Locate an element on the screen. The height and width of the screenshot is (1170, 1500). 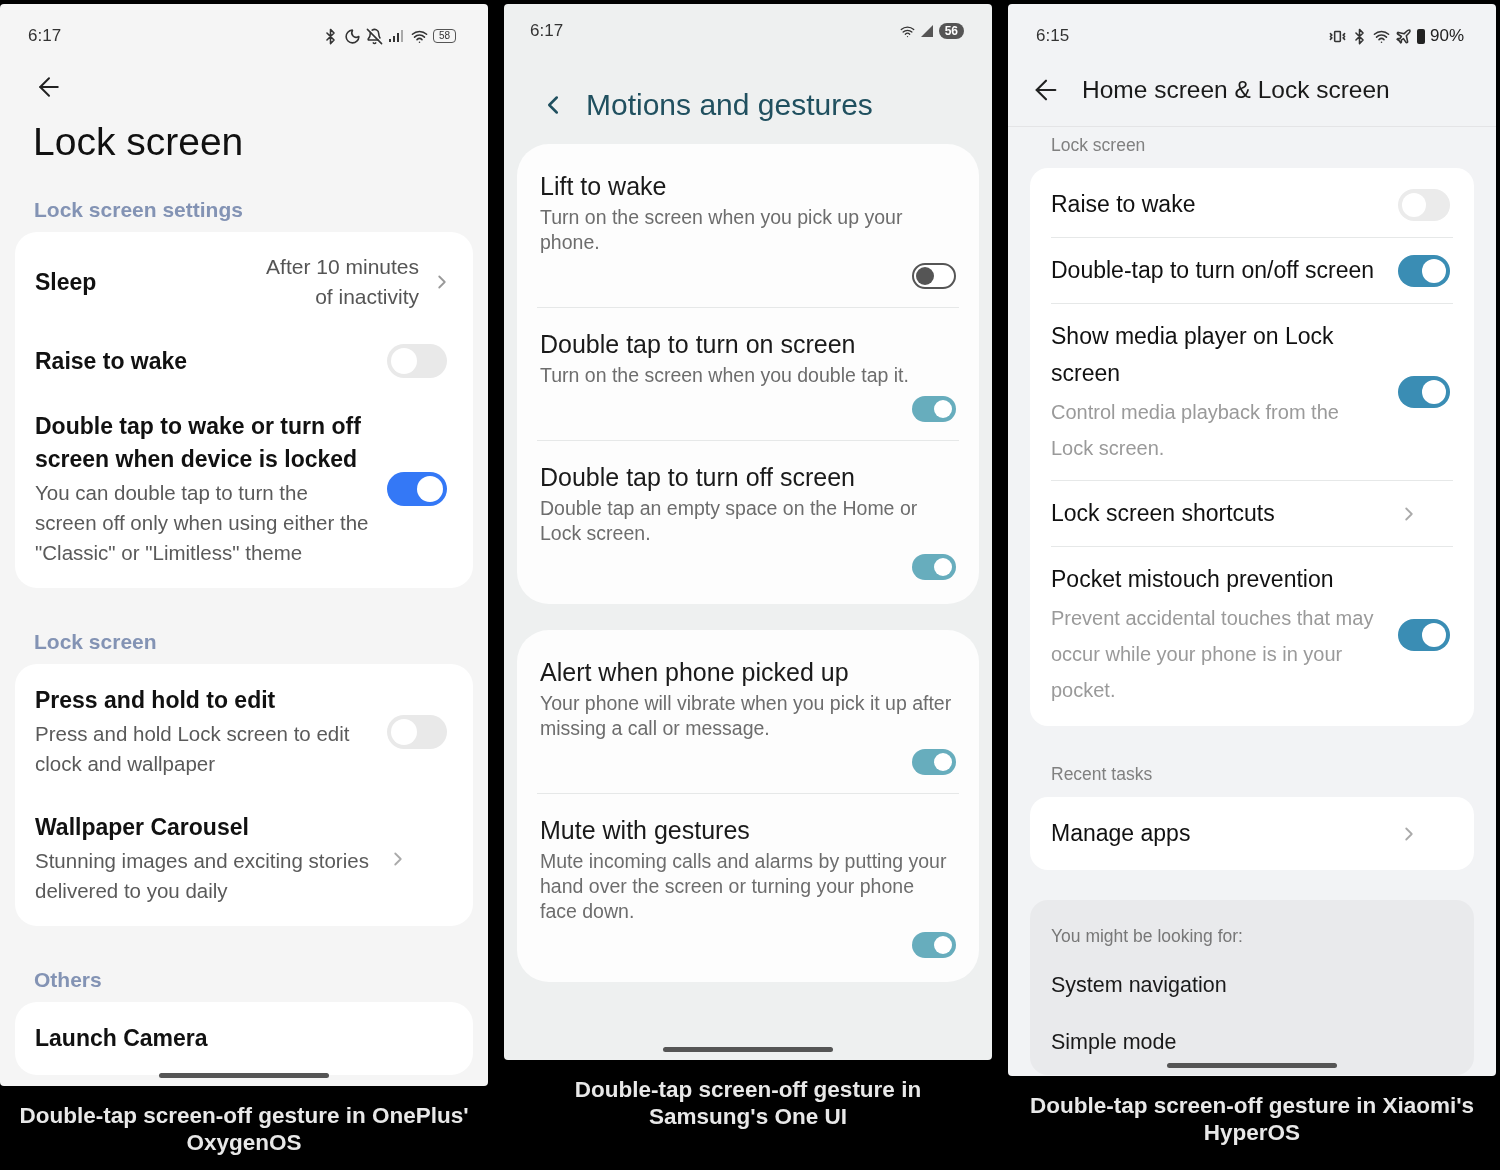
setting-description: Double tap an empty space on the Home or Lock screen. is located at coordinates (729, 521).